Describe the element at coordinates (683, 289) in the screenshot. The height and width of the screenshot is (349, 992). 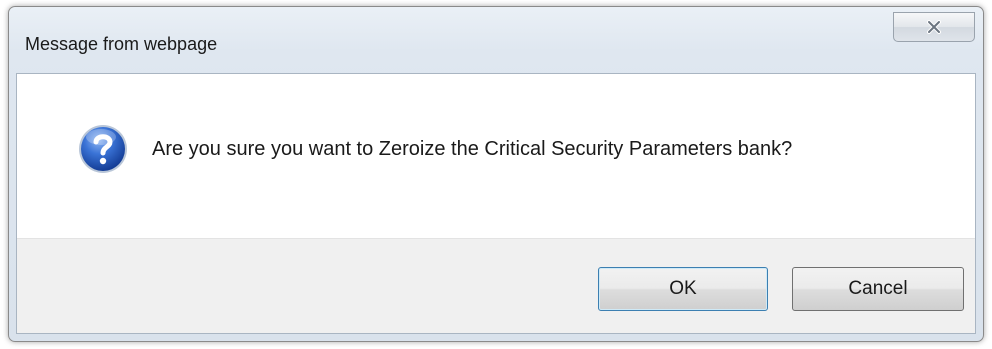
I see `ok-button: OK` at that location.